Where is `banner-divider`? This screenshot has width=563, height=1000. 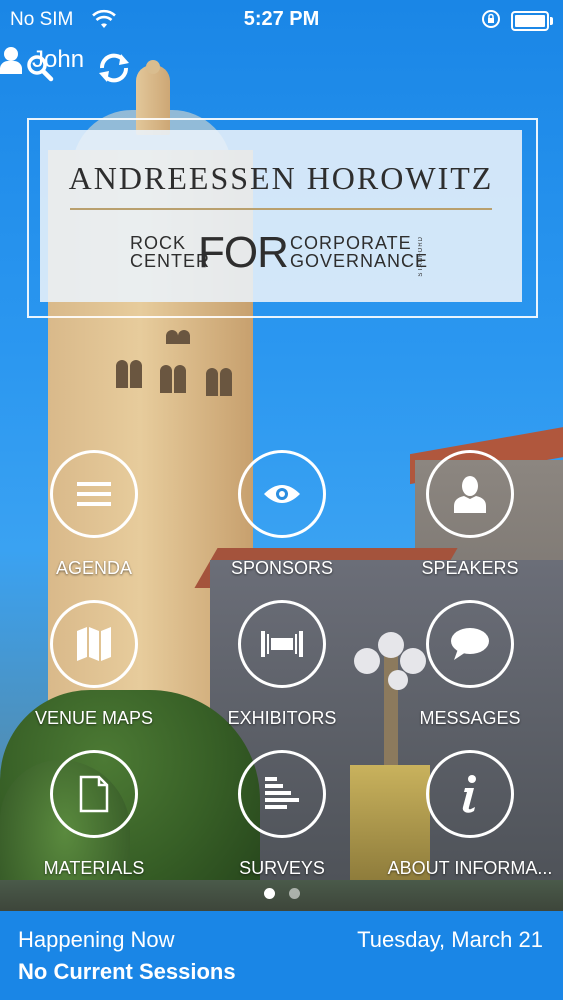 banner-divider is located at coordinates (281, 209).